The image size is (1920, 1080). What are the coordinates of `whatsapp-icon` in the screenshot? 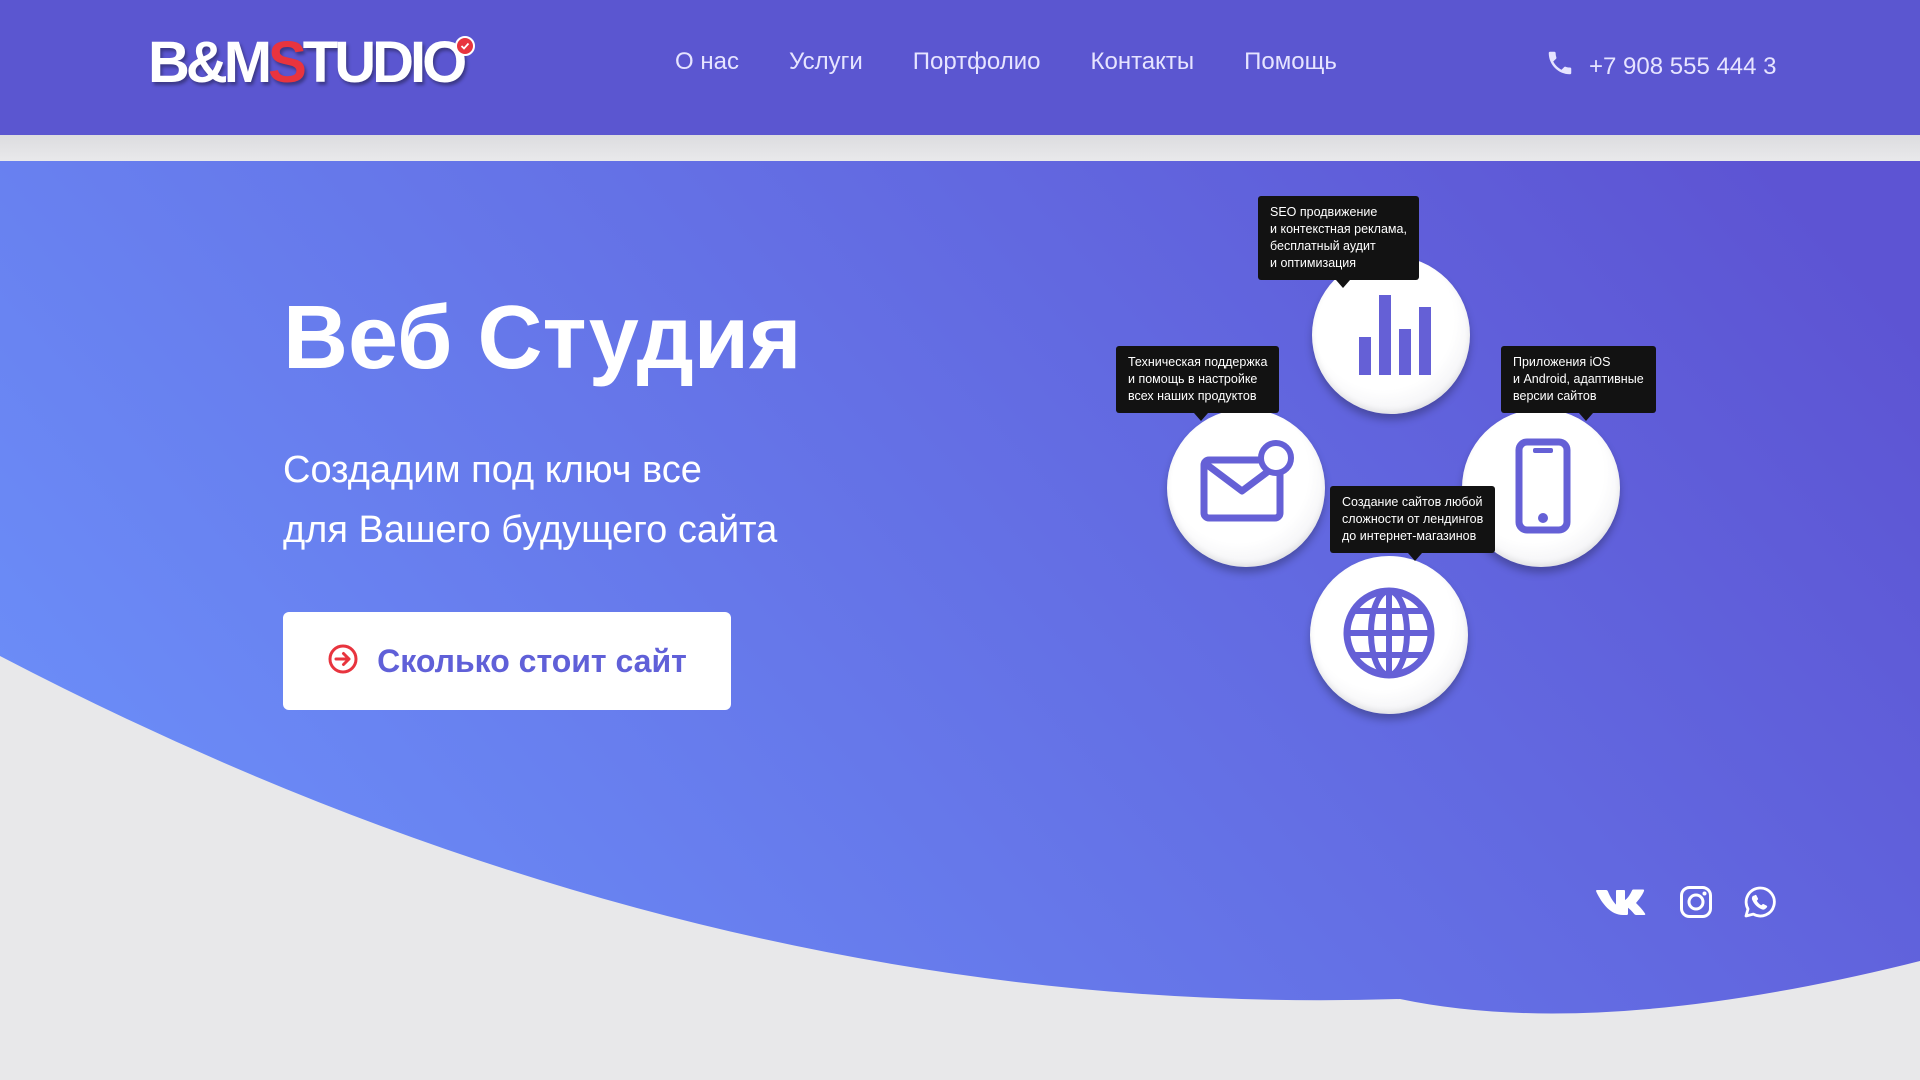 It's located at (1760, 902).